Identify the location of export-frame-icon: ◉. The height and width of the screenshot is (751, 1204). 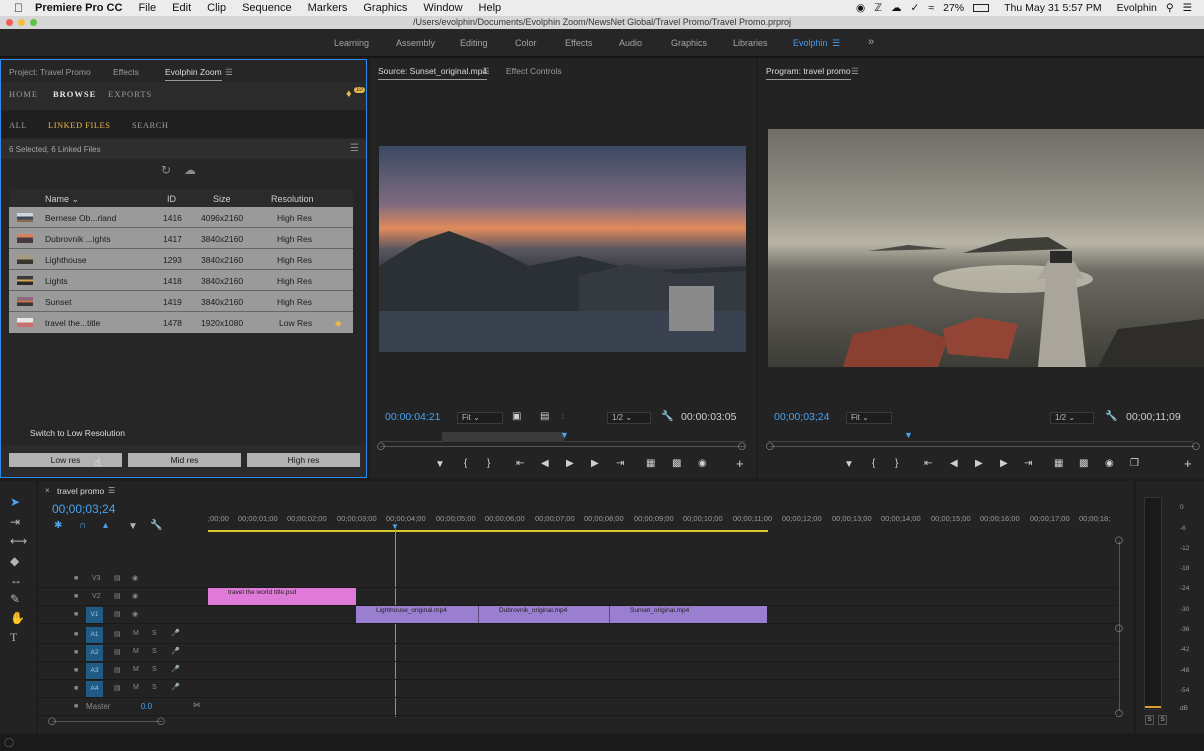
(1109, 463).